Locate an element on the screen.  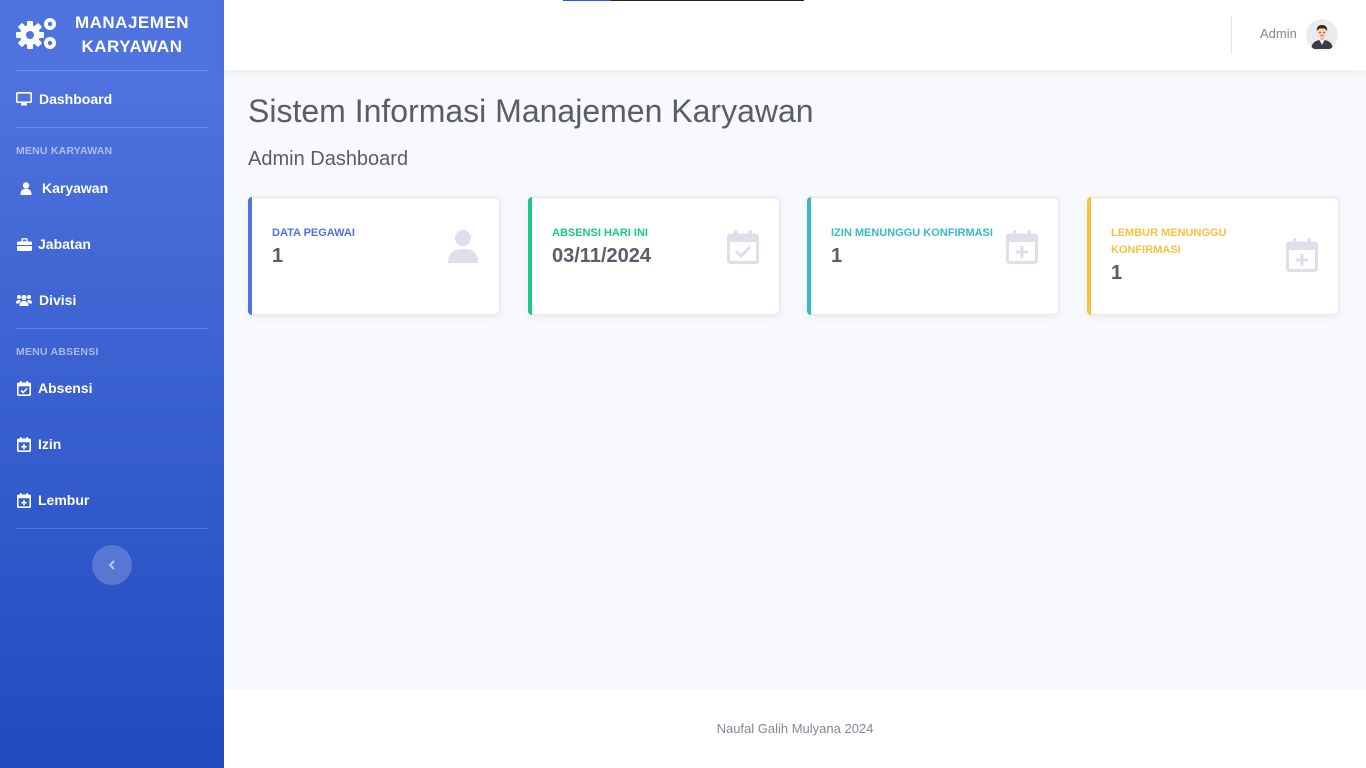
avatar is located at coordinates (1322, 35).